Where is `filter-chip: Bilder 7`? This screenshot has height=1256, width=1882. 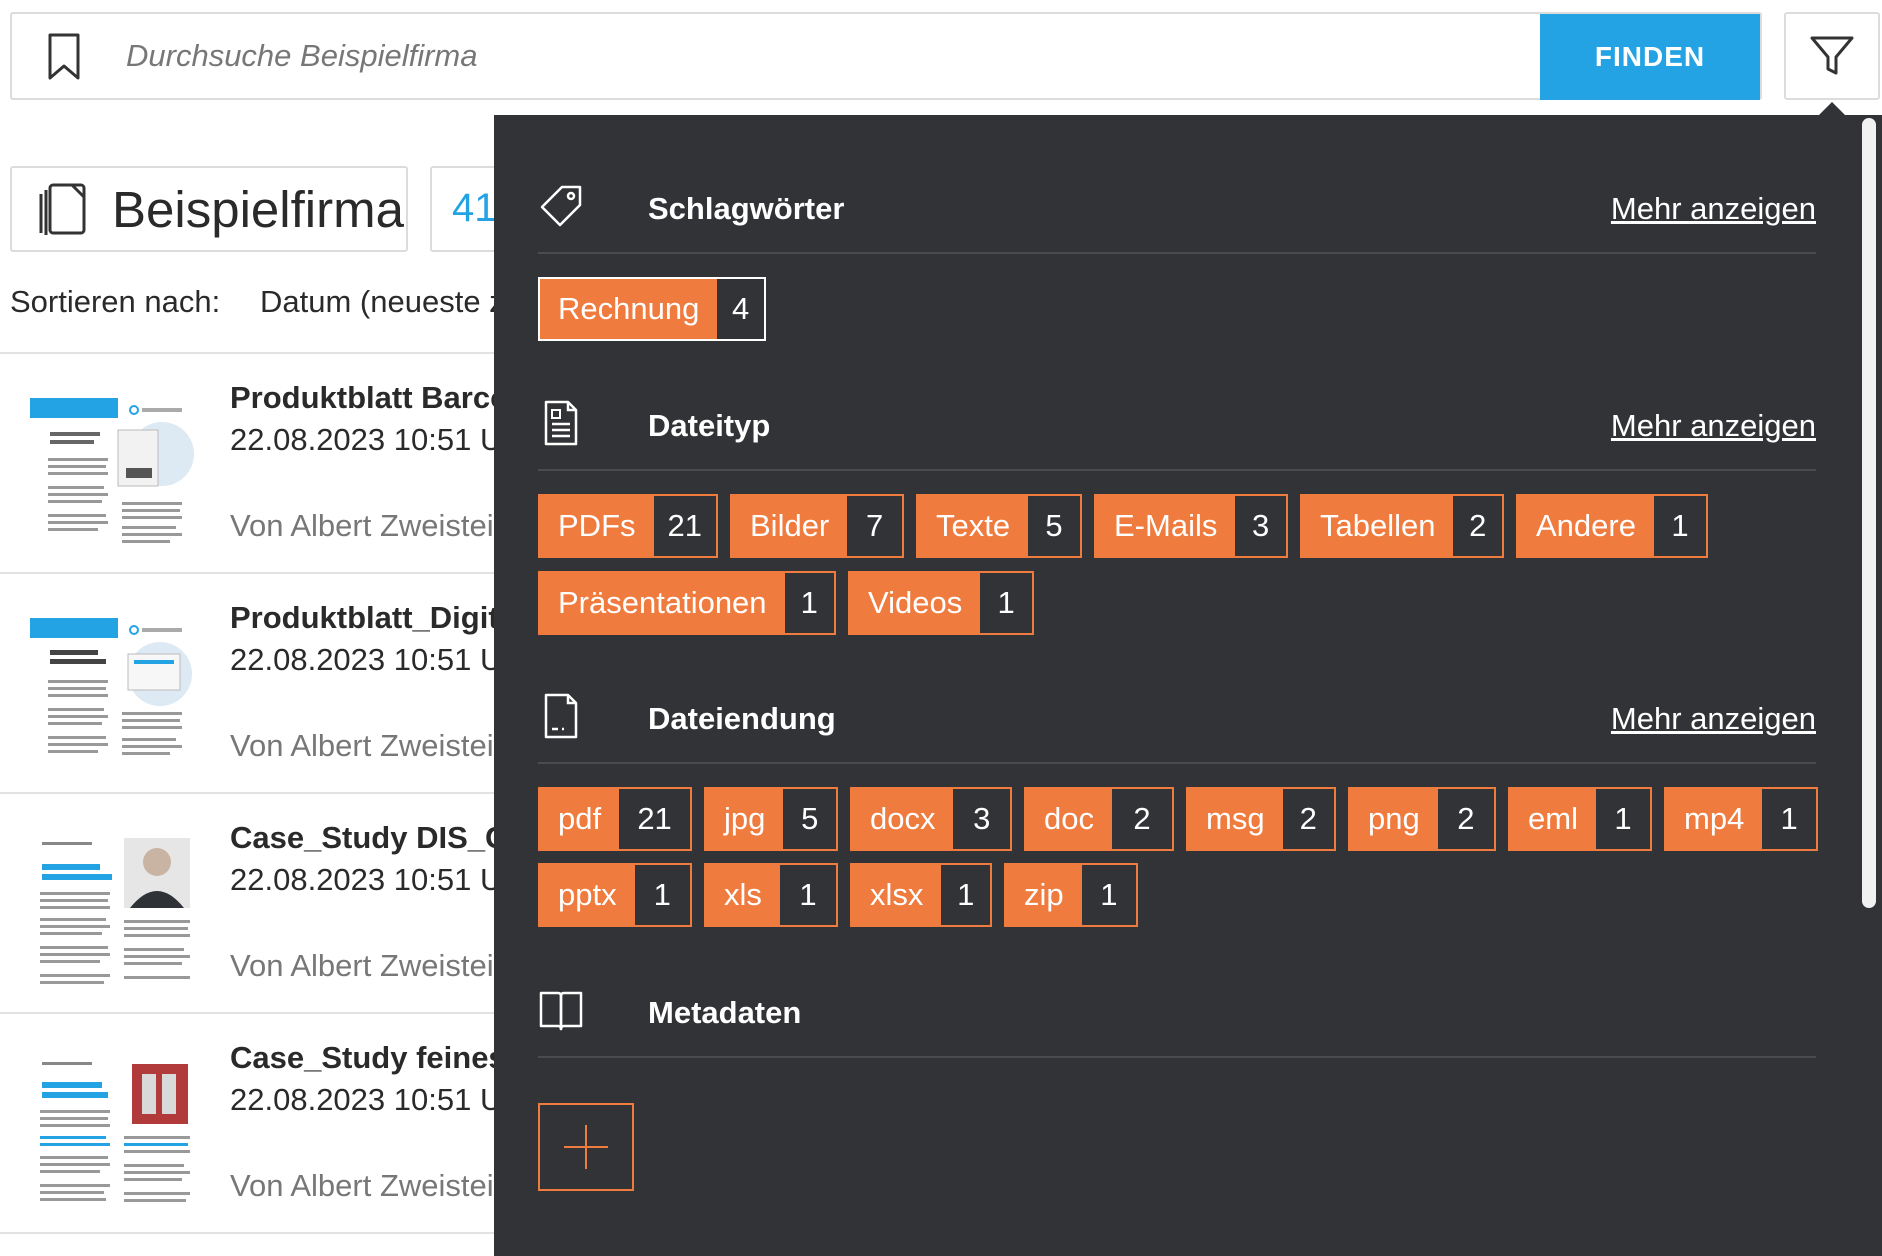
filter-chip: Bilder 7 is located at coordinates (817, 526).